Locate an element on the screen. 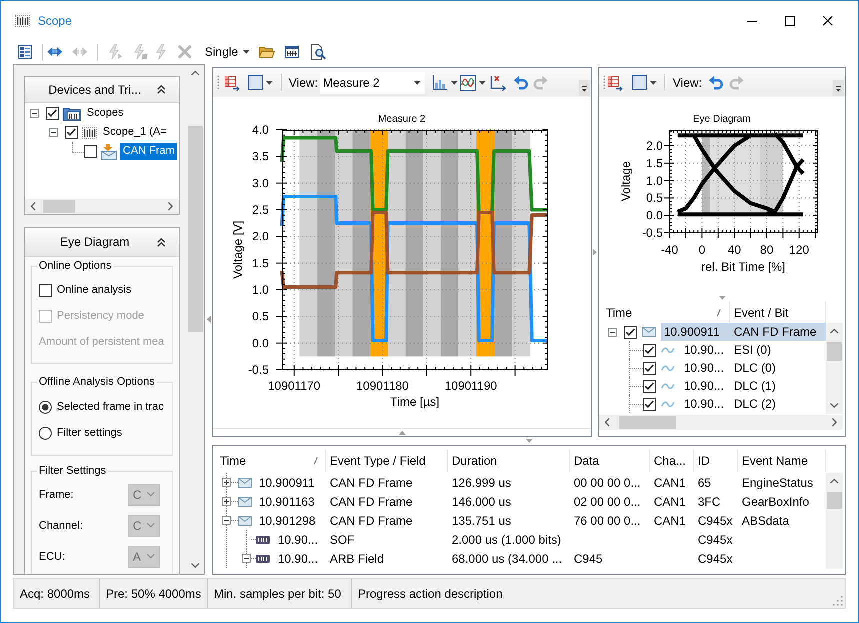 The width and height of the screenshot is (859, 623). table-cell: 10.901163 is located at coordinates (287, 501).